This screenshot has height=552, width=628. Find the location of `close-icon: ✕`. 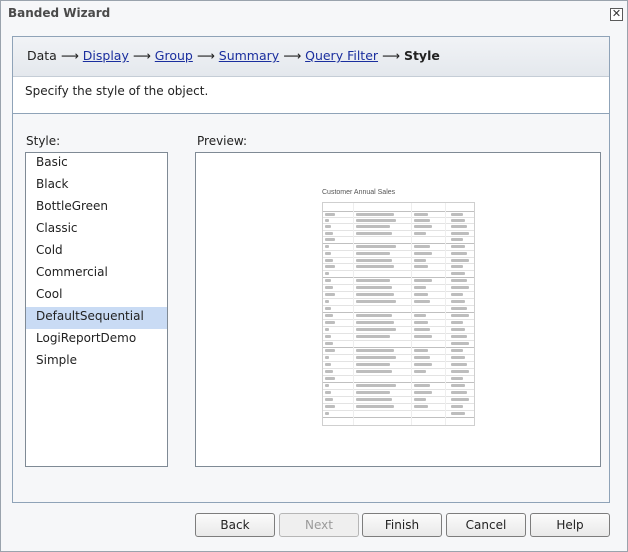

close-icon: ✕ is located at coordinates (616, 14).